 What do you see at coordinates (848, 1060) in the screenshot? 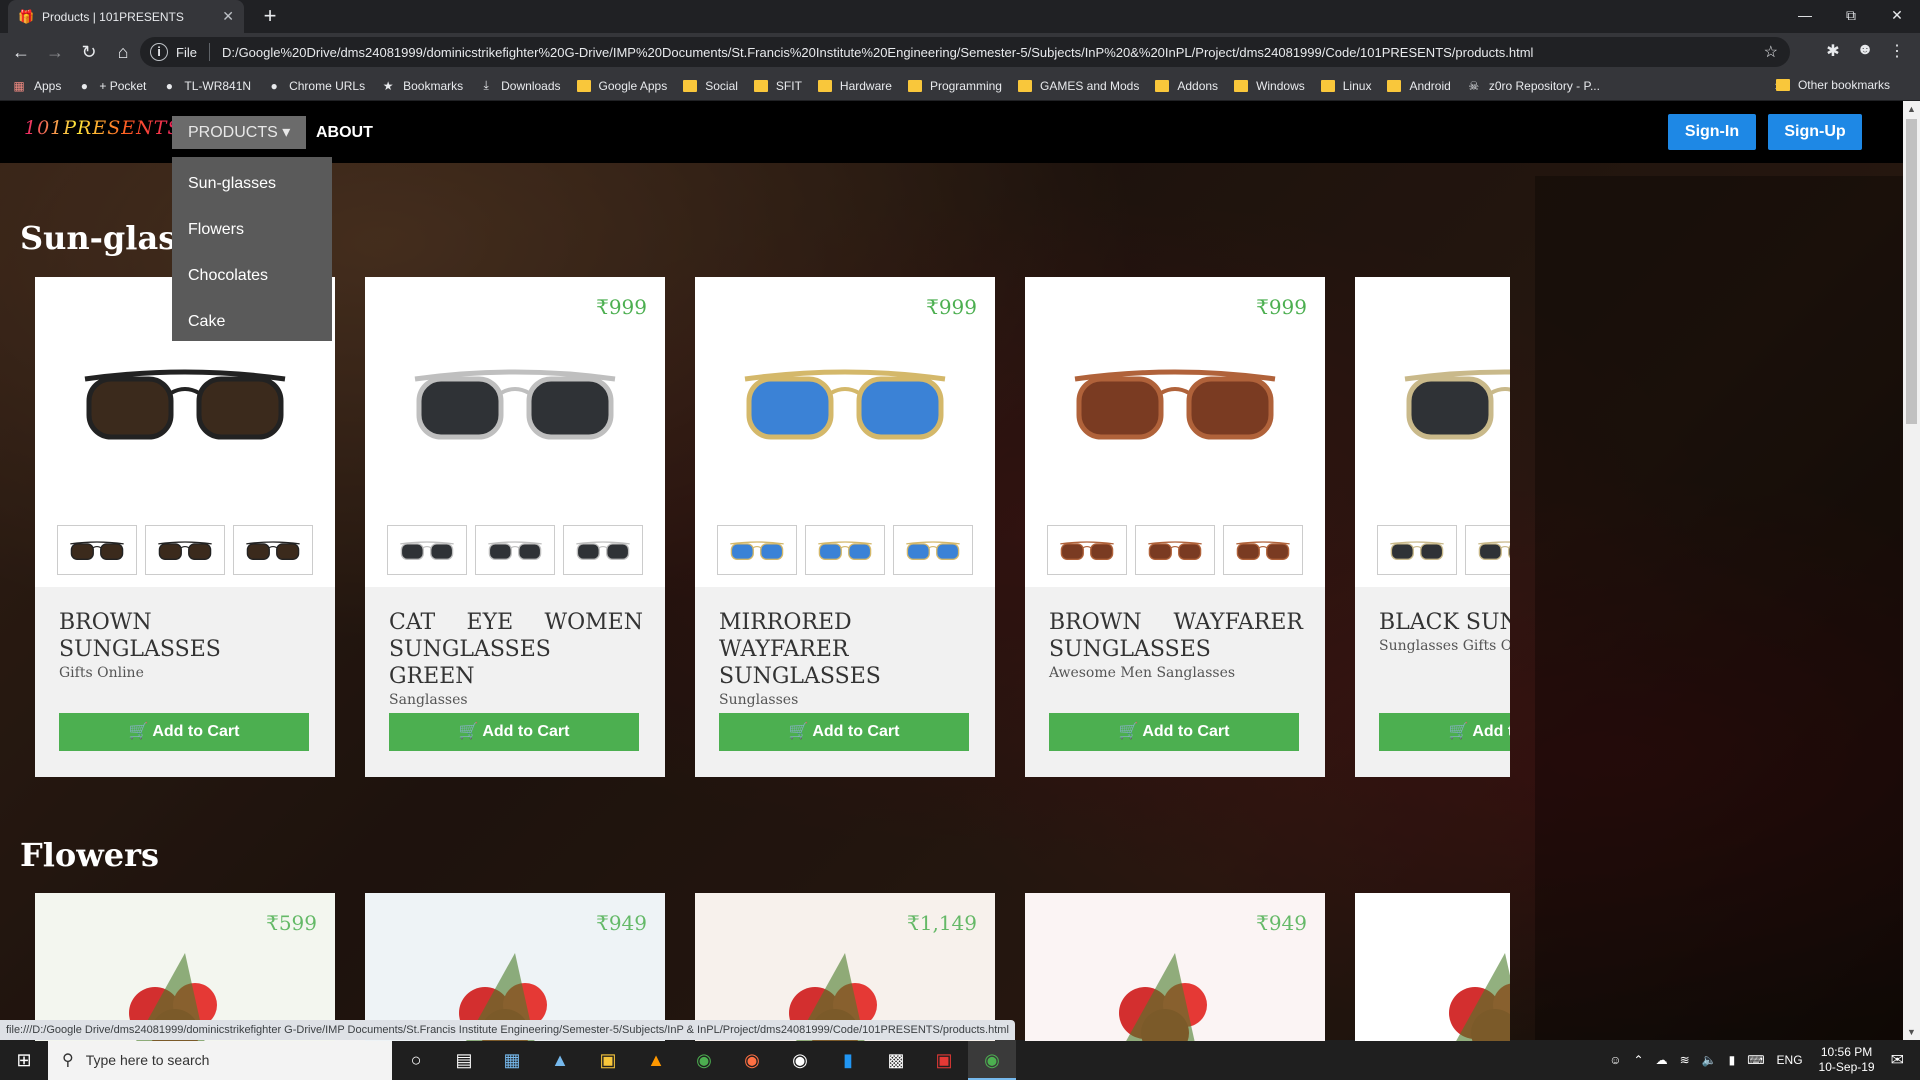
I see `phone-icon: ▮` at bounding box center [848, 1060].